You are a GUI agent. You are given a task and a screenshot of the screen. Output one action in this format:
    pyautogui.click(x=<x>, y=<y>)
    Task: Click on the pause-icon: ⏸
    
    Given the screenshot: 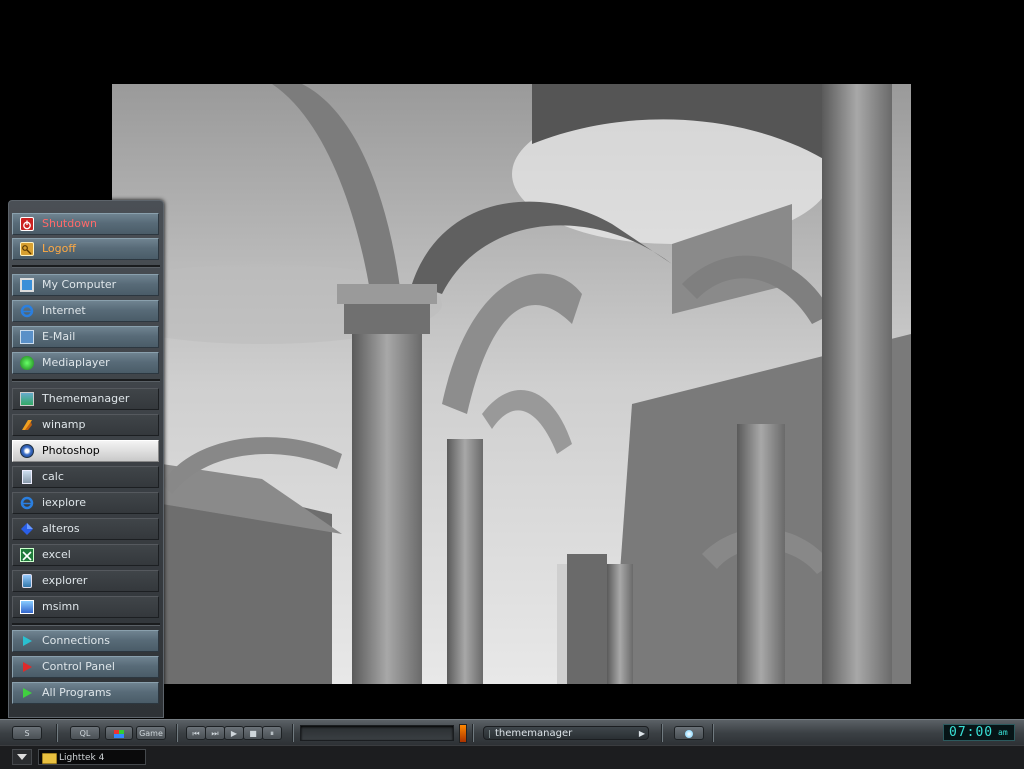 What is the action you would take?
    pyautogui.click(x=272, y=733)
    